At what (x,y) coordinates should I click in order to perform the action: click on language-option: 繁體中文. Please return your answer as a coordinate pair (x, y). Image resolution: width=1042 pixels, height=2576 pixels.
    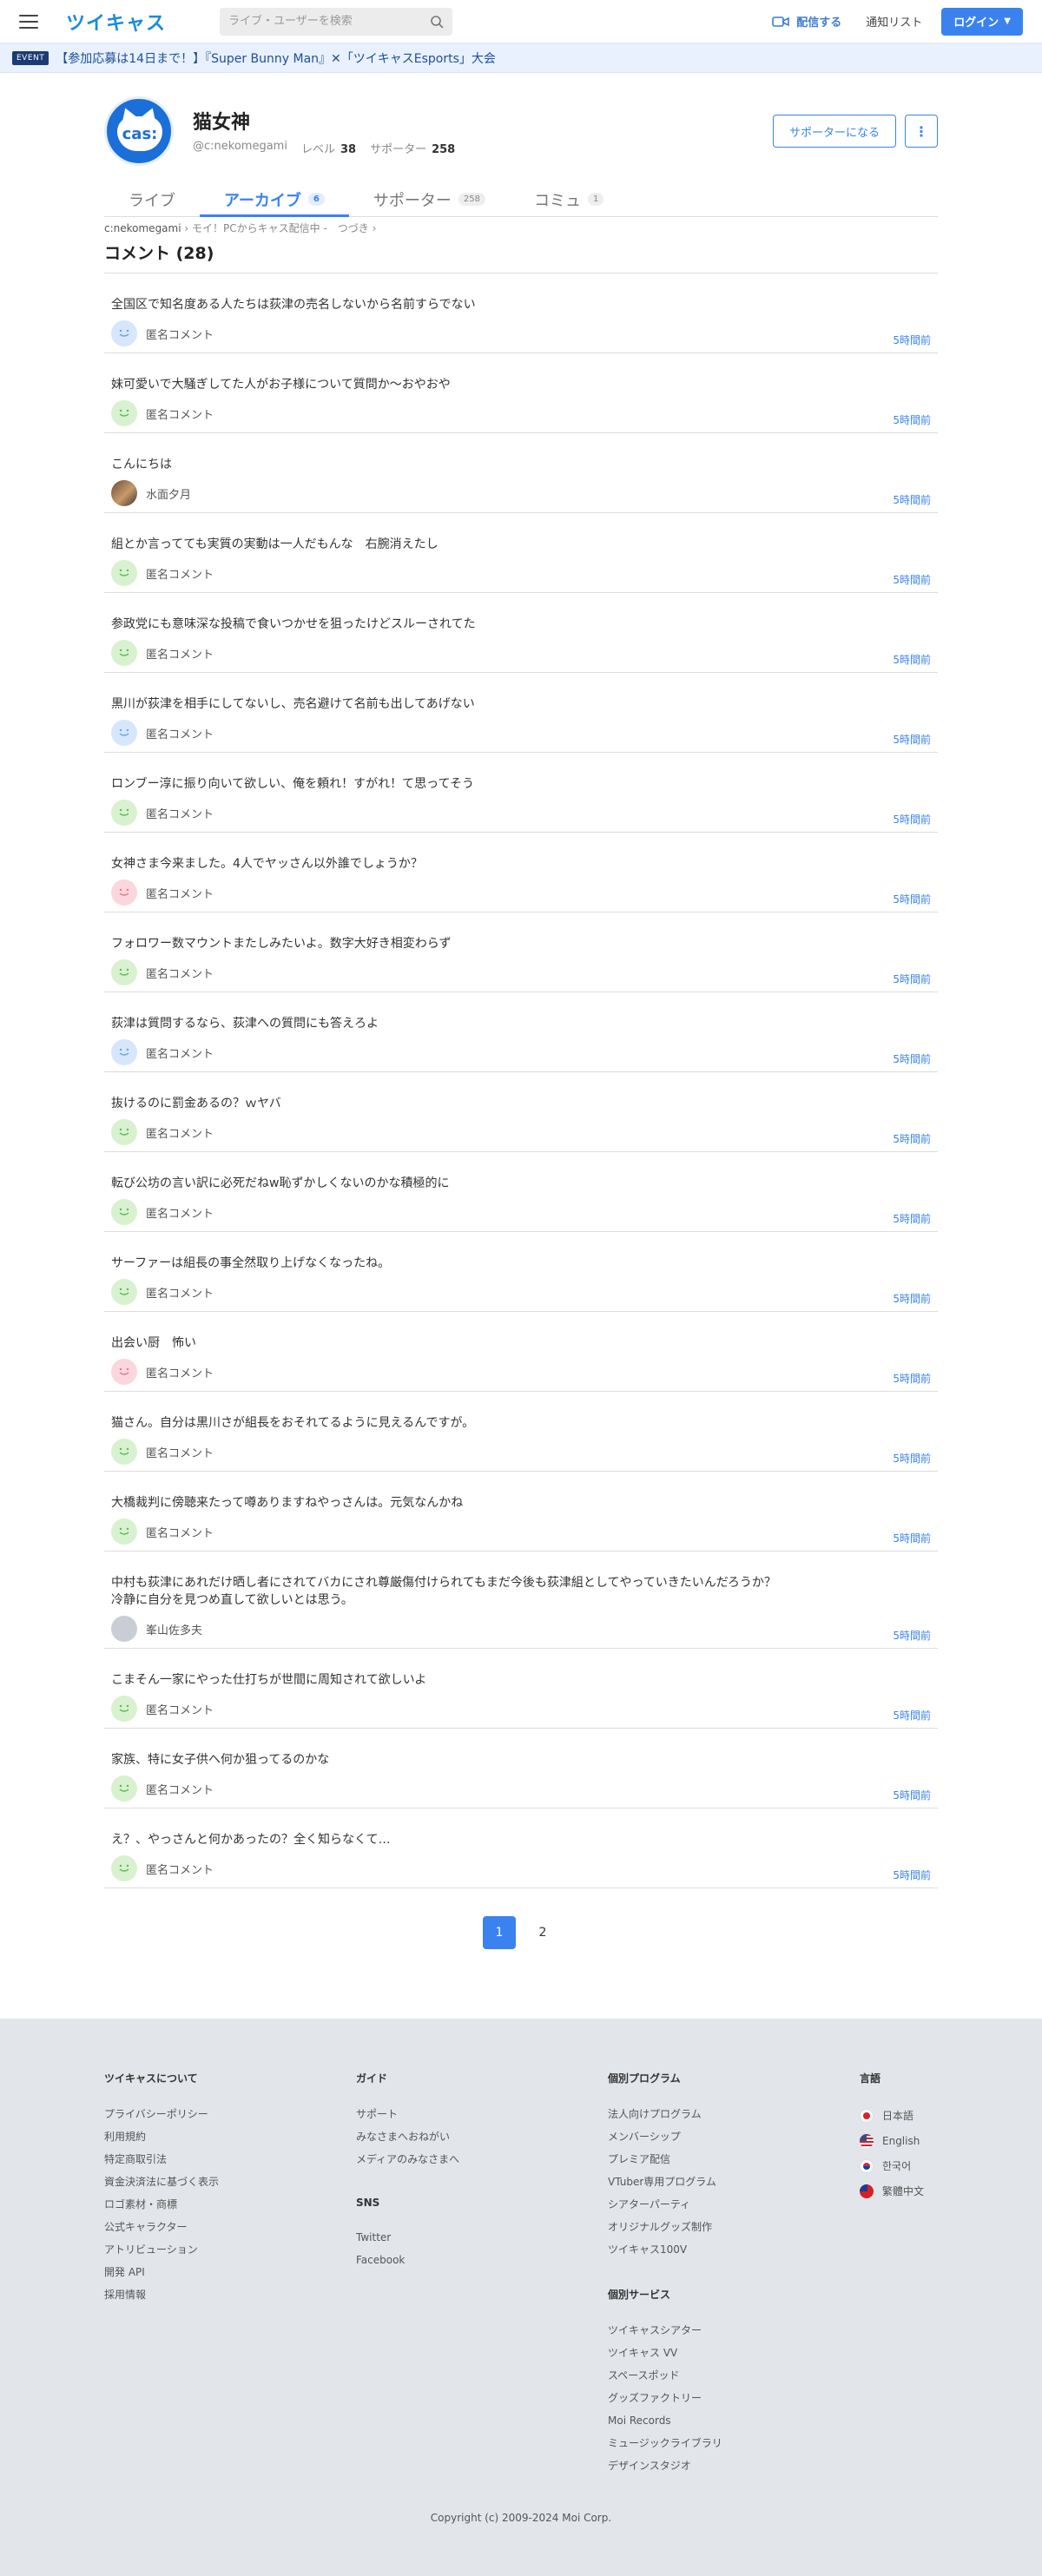
    Looking at the image, I should click on (899, 2191).